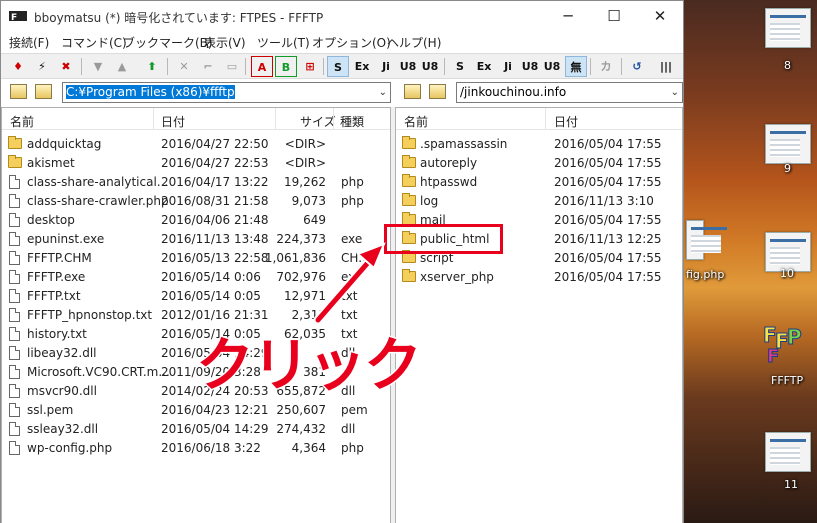  Describe the element at coordinates (262, 66) in the screenshot. I see `ascii-mode-icon: A` at that location.